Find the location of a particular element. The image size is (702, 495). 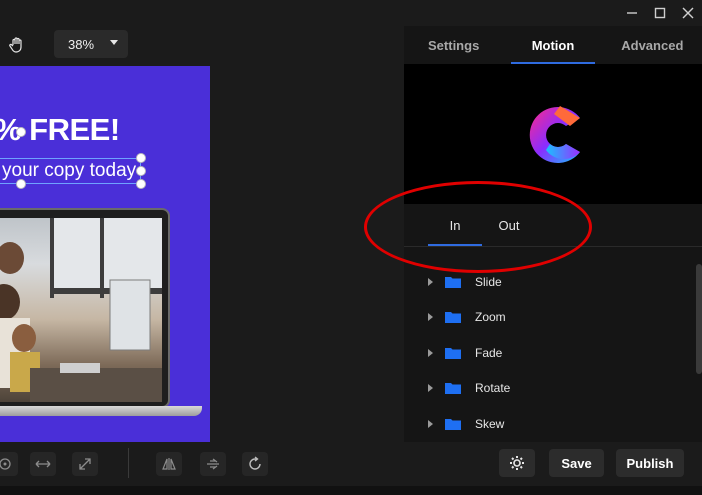

panel-tabs: Settings Motion Advanced is located at coordinates (553, 45).